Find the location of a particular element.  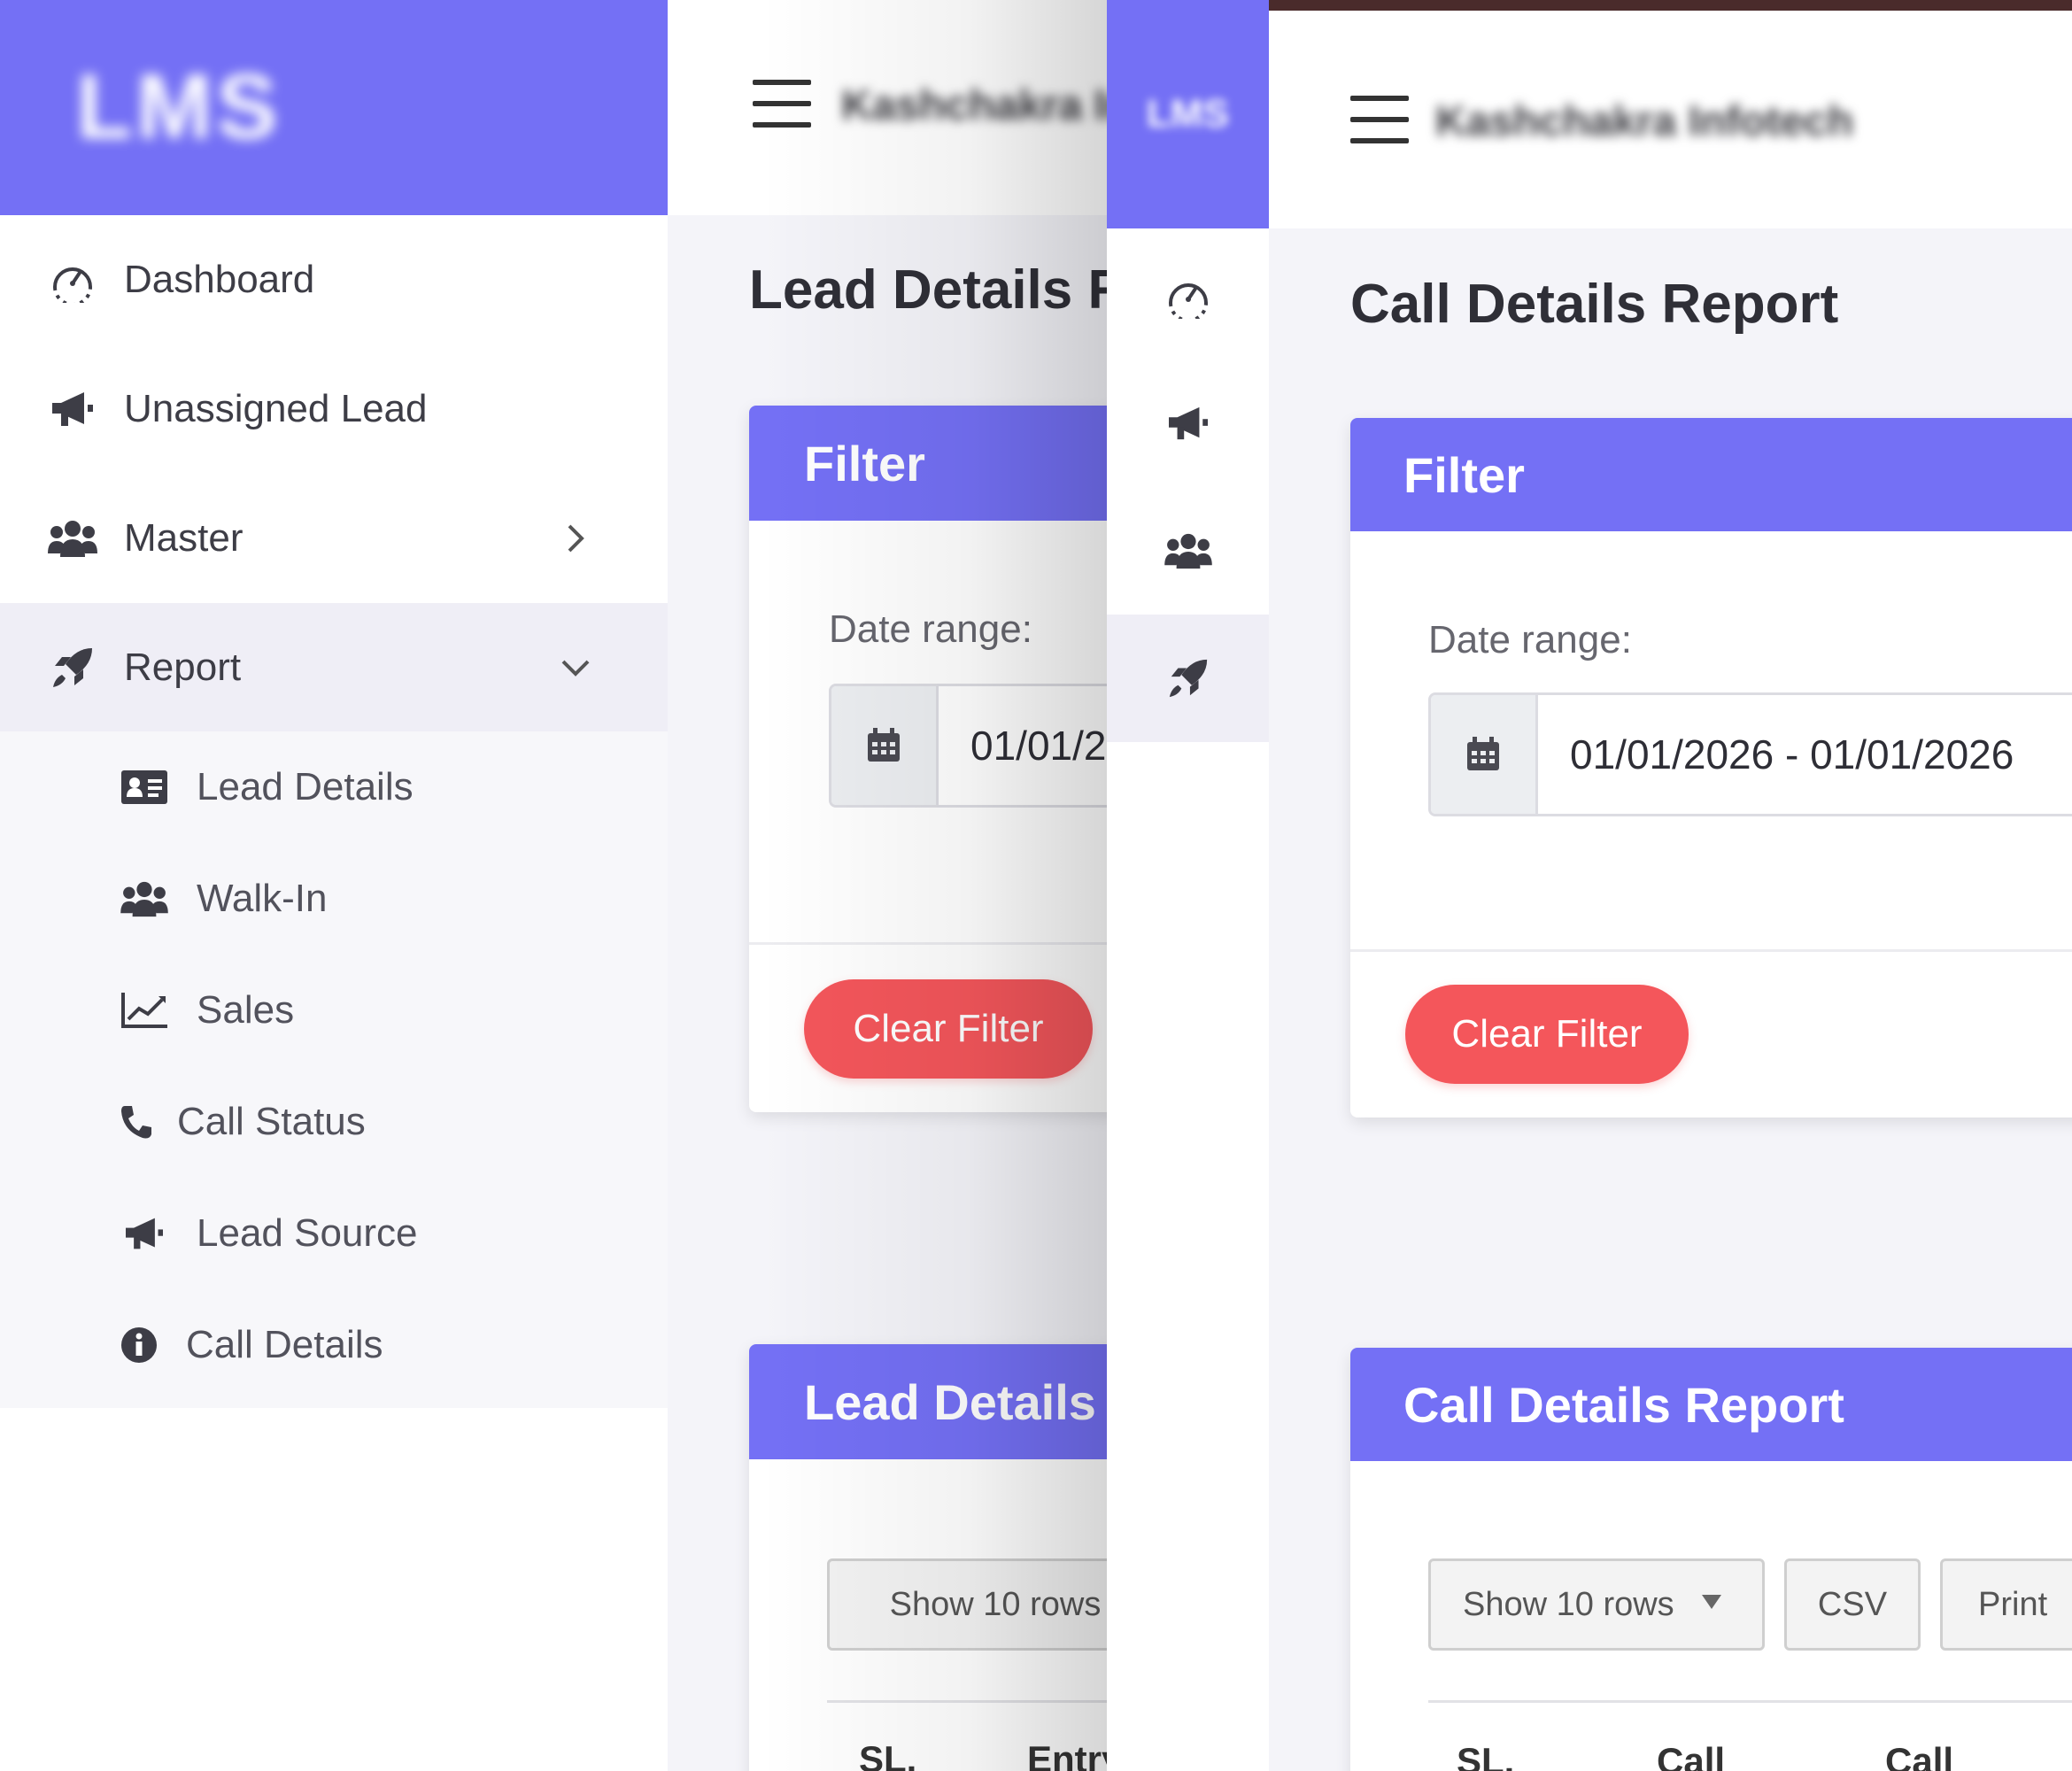

sidebar-item-label: Report is located at coordinates (183, 667).